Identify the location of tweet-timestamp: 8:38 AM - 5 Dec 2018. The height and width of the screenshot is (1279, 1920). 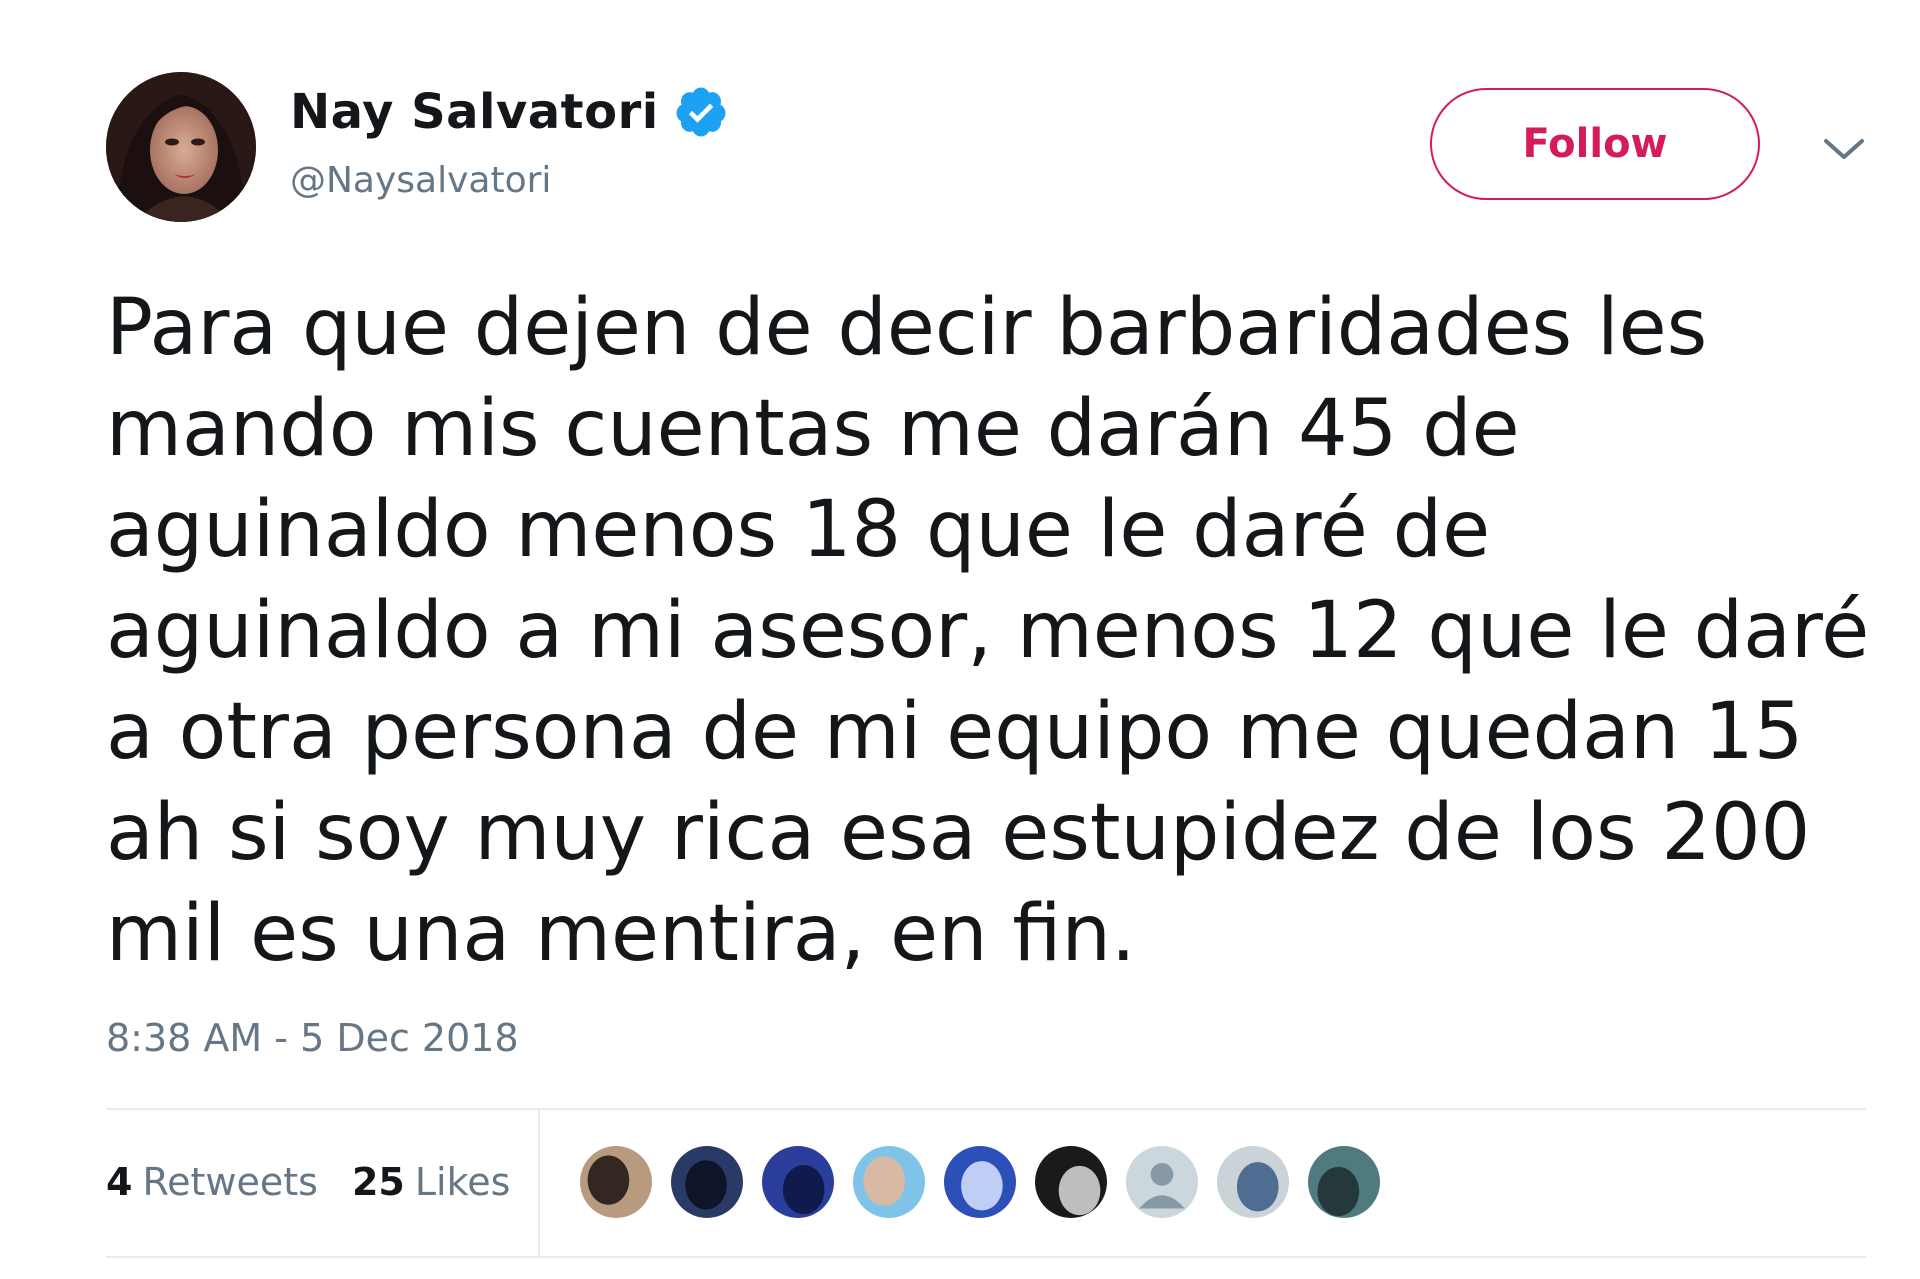
(312, 1038).